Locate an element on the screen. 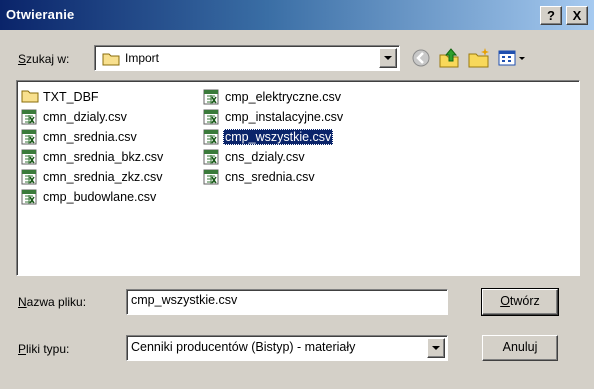  list-item: cmn_srednia_bkz.csv is located at coordinates (93, 157).